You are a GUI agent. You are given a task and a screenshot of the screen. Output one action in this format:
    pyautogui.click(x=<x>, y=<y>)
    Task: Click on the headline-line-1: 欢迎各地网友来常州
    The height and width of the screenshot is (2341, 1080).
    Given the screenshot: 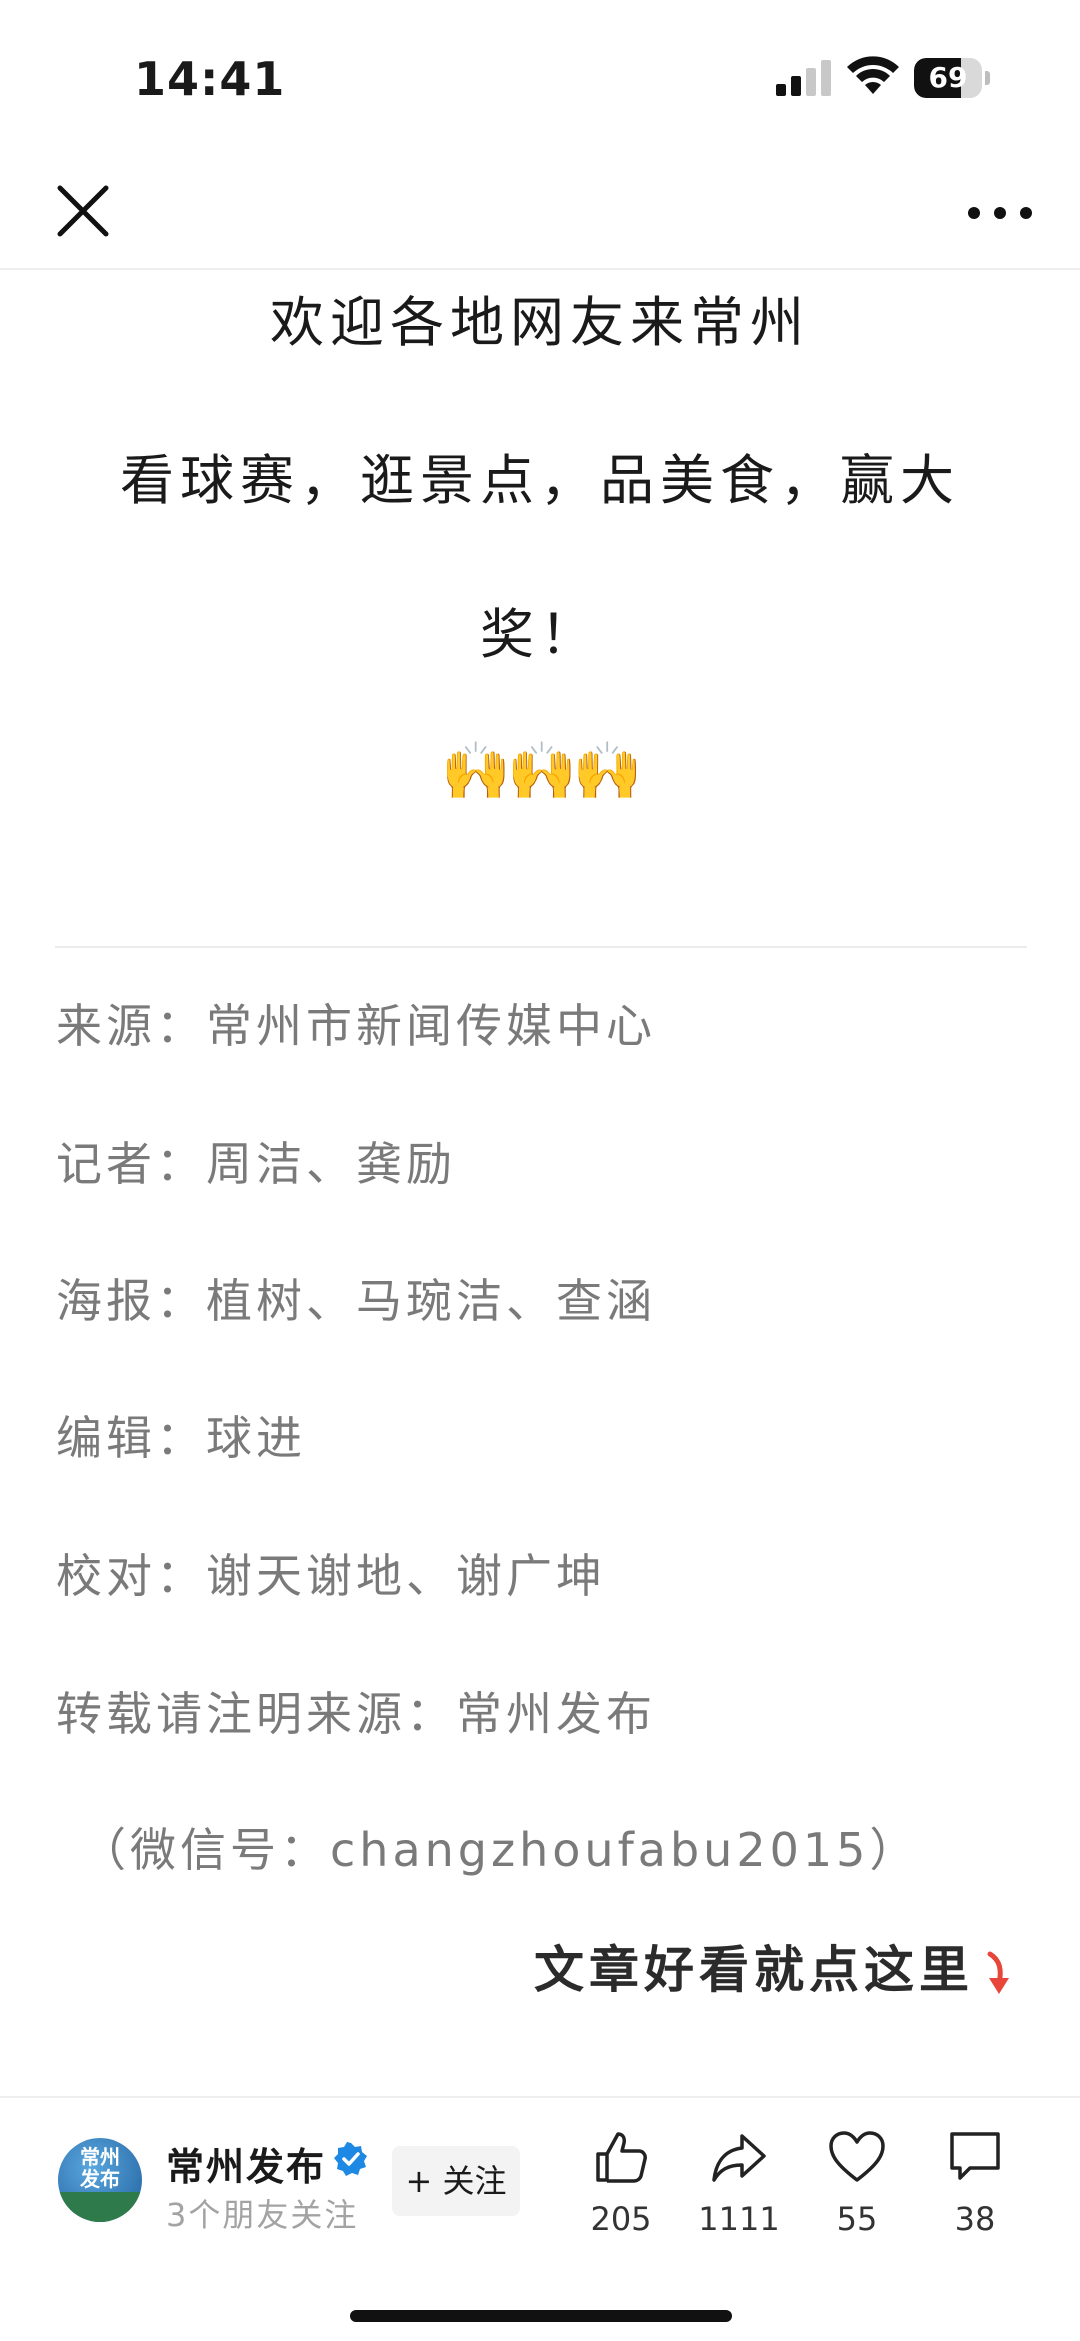 What is the action you would take?
    pyautogui.click(x=540, y=322)
    